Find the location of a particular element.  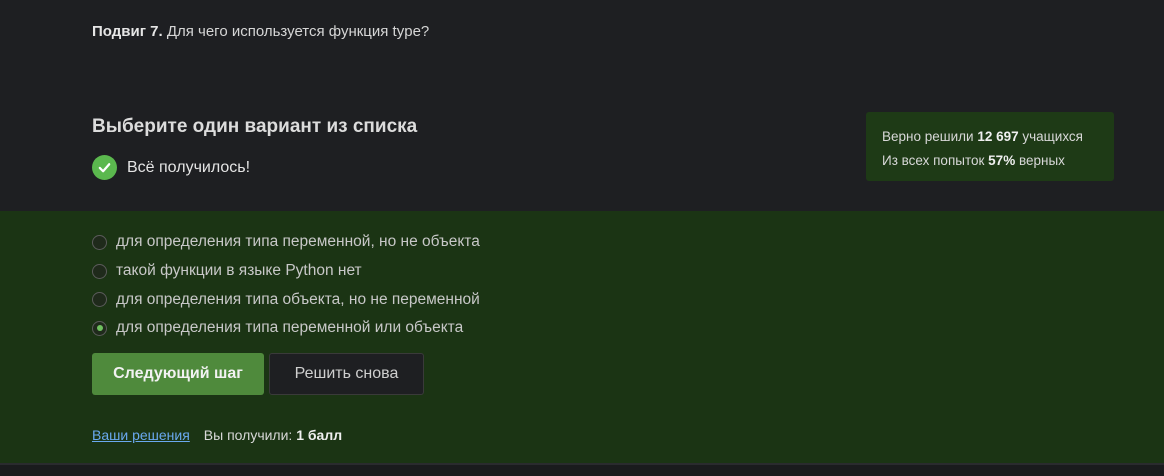

next-step-button: Следующий шаг is located at coordinates (178, 374).